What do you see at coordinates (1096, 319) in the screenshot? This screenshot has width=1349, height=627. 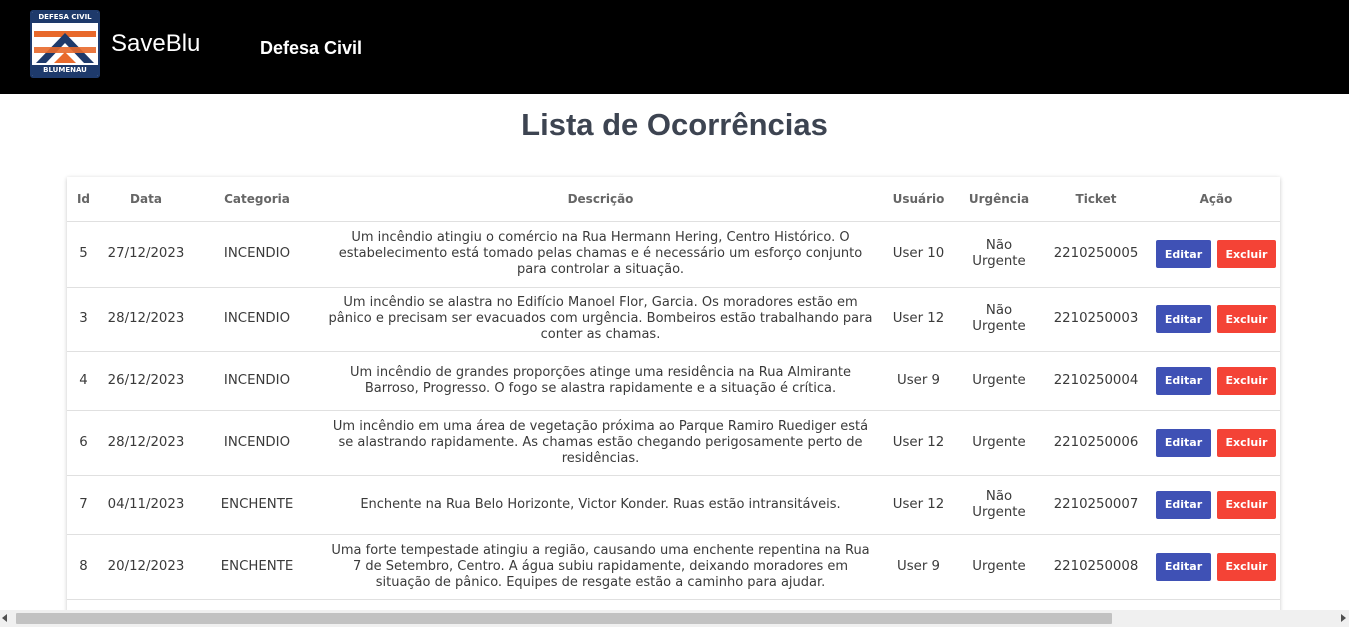 I see `cell-ticket: 2210250003` at bounding box center [1096, 319].